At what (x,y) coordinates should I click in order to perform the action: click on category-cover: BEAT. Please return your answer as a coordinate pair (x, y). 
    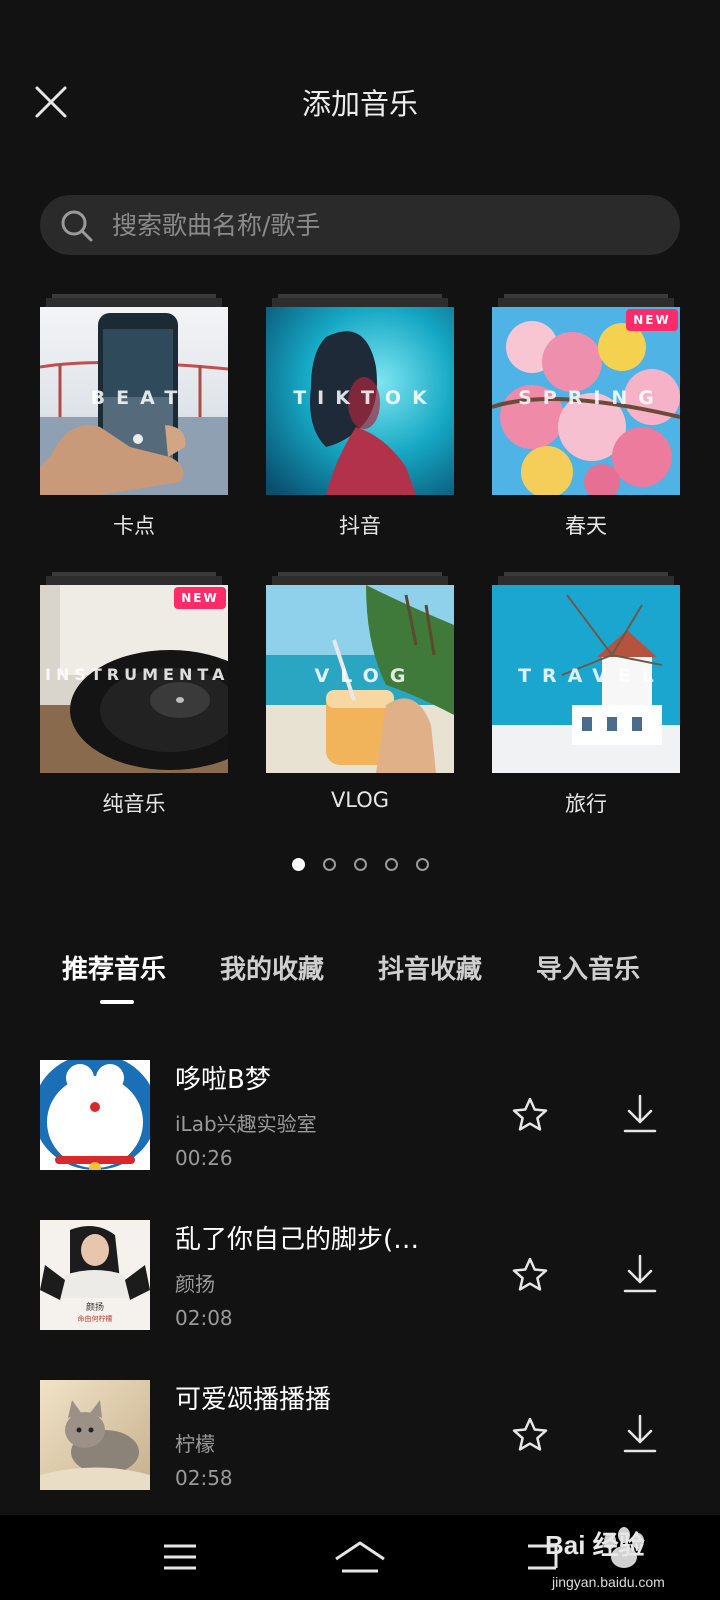
    Looking at the image, I should click on (134, 401).